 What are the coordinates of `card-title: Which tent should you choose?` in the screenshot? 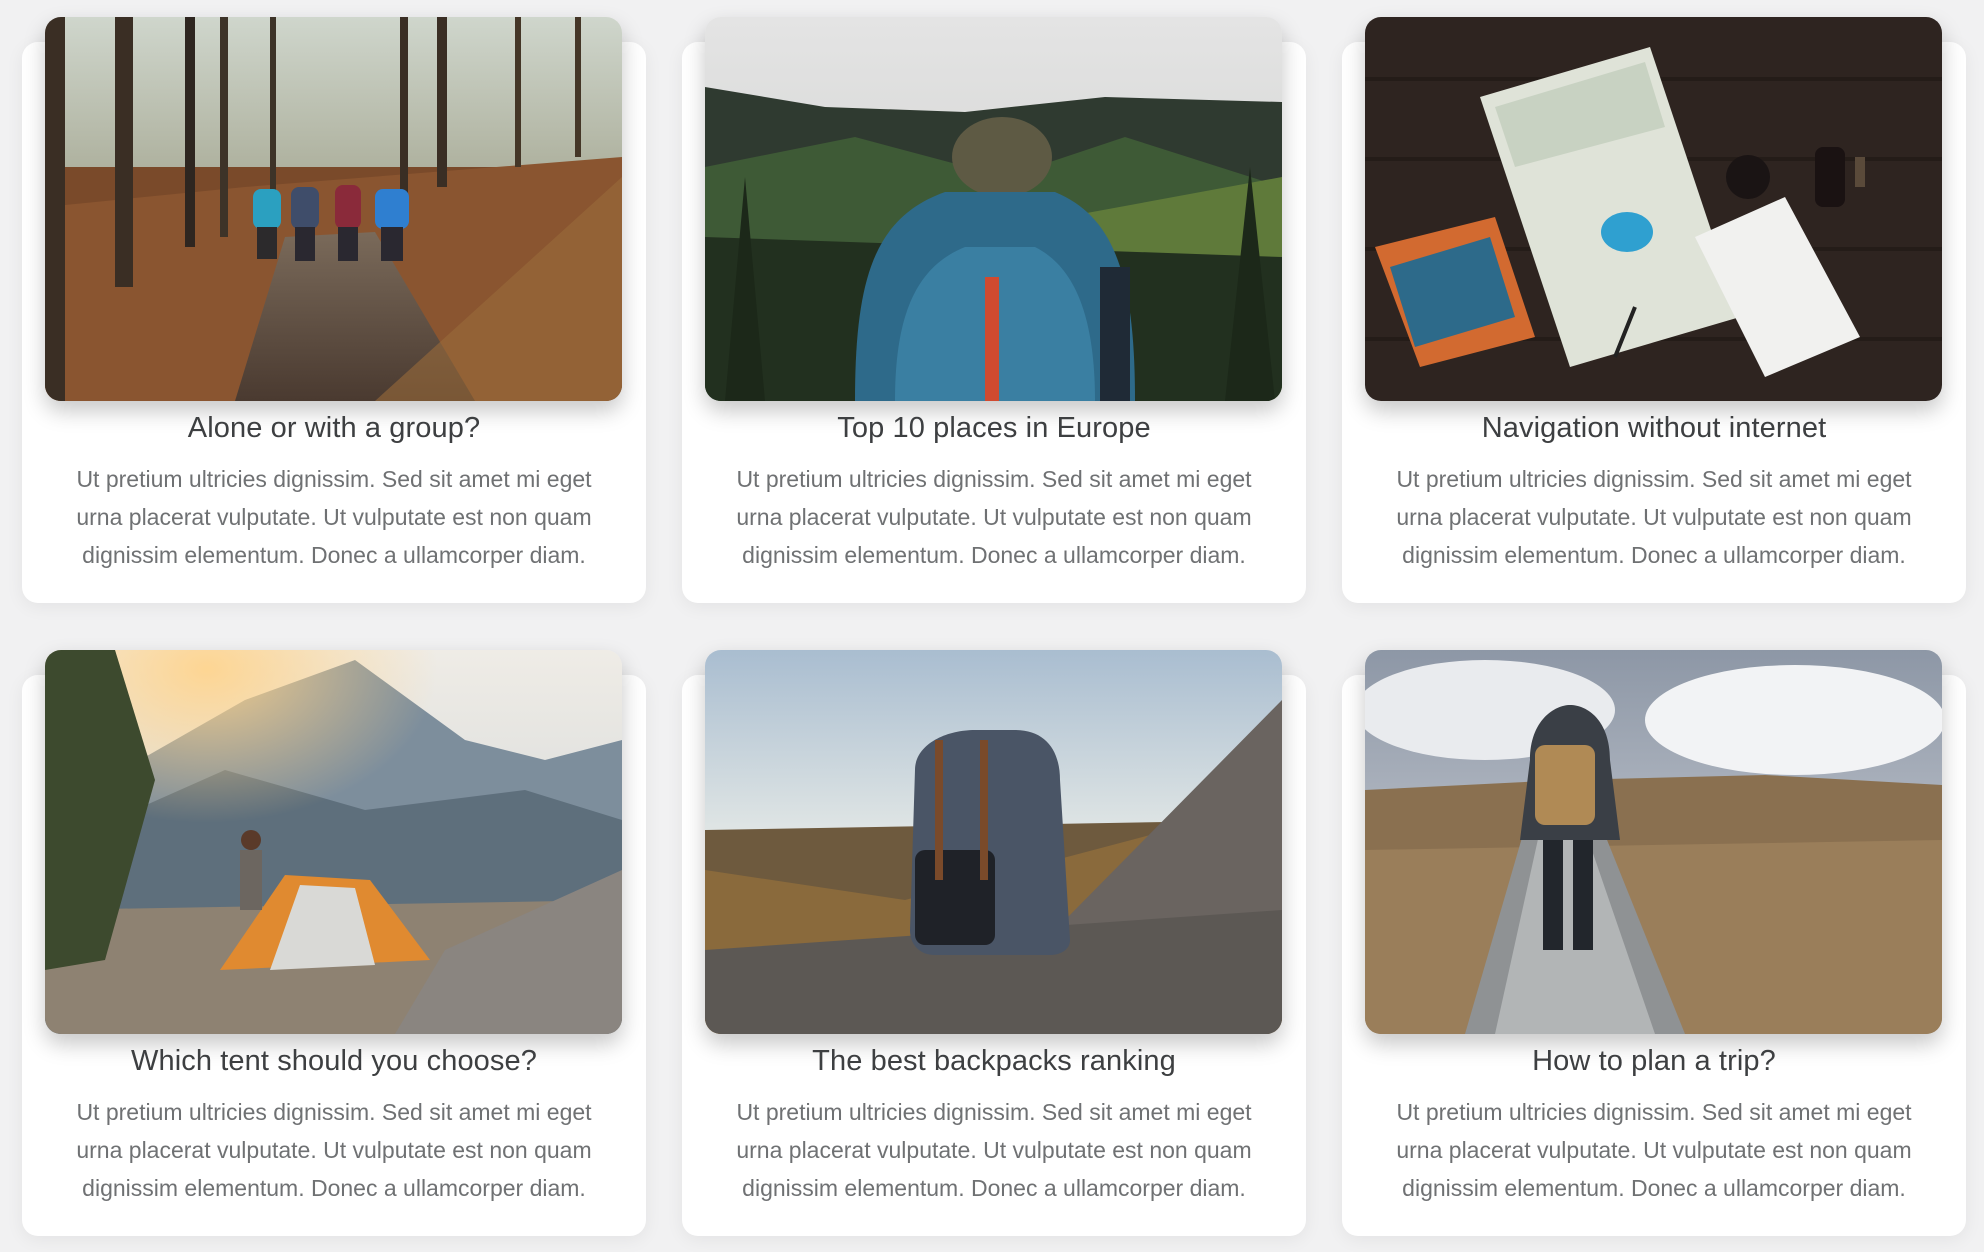 It's located at (334, 1061).